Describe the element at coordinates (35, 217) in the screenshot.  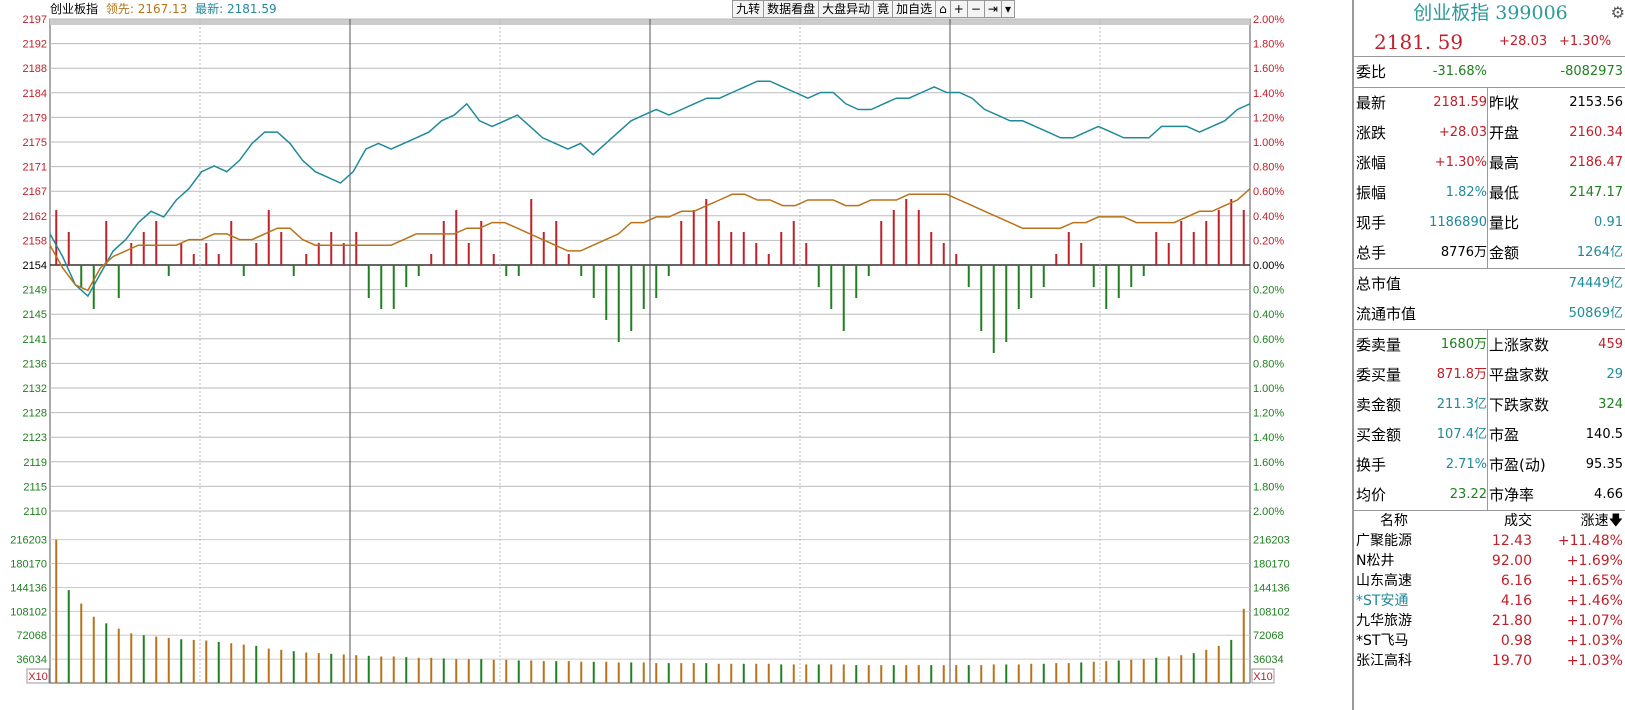
I see `price-tick-label: 2162` at that location.